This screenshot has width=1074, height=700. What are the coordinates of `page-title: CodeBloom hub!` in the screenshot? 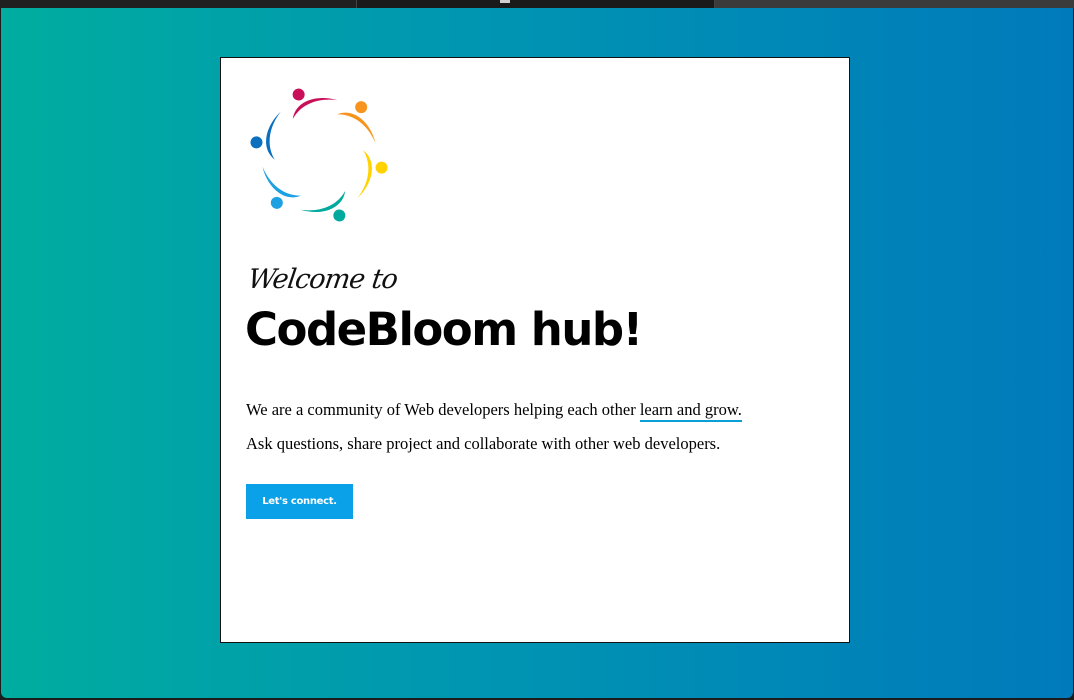 It's located at (444, 329).